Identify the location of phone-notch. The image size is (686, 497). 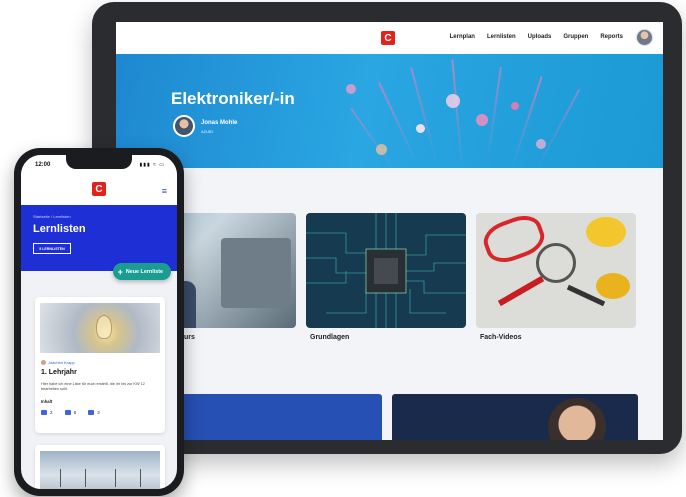
(99, 162).